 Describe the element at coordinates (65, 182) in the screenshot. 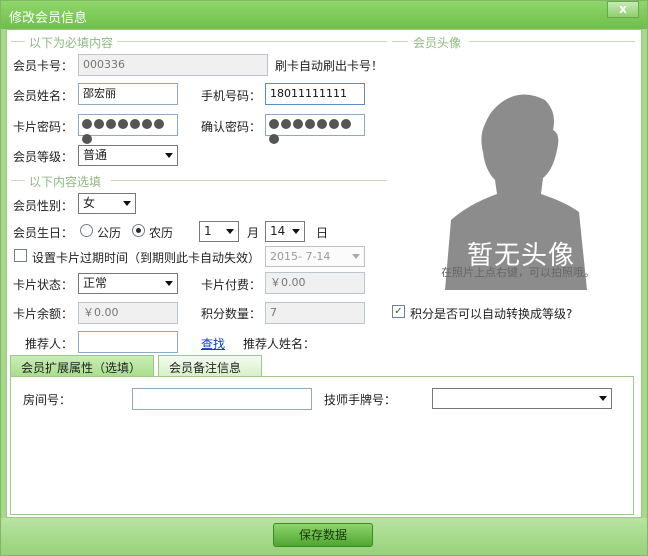

I see `optional-section-title: 以下内容选填` at that location.